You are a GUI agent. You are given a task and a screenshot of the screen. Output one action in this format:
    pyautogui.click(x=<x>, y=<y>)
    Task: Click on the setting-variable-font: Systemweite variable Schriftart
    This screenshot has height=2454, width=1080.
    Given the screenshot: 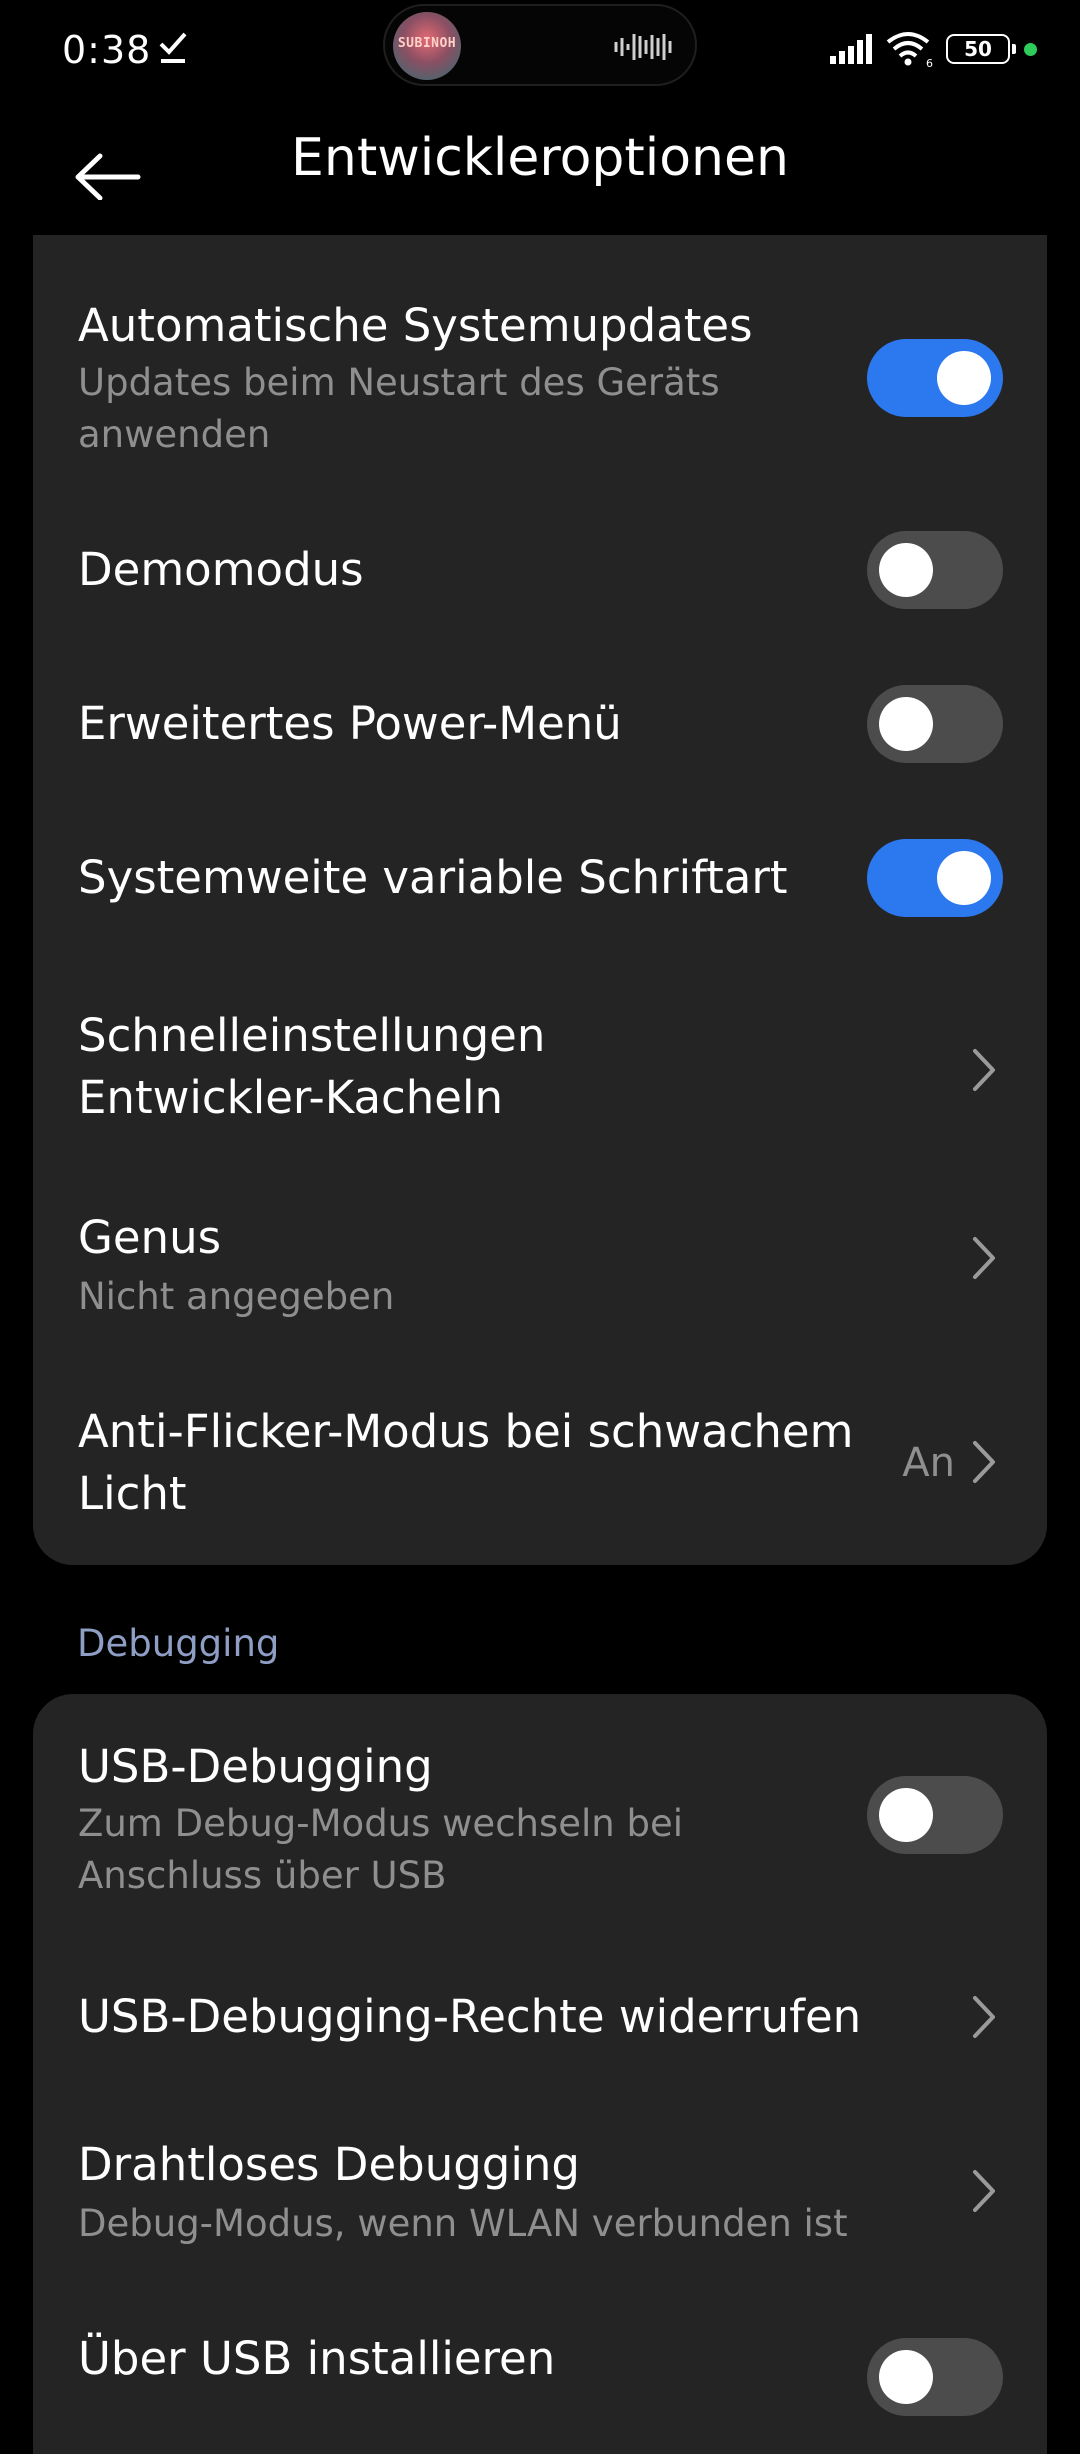 What is the action you would take?
    pyautogui.click(x=540, y=888)
    